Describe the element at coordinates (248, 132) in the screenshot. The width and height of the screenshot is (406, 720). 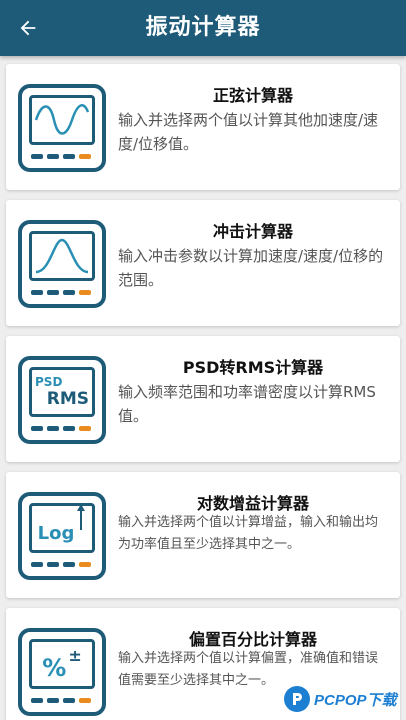
I see `card-description: 输入并选择两个值以计算其他加速度/速度/位移值。` at that location.